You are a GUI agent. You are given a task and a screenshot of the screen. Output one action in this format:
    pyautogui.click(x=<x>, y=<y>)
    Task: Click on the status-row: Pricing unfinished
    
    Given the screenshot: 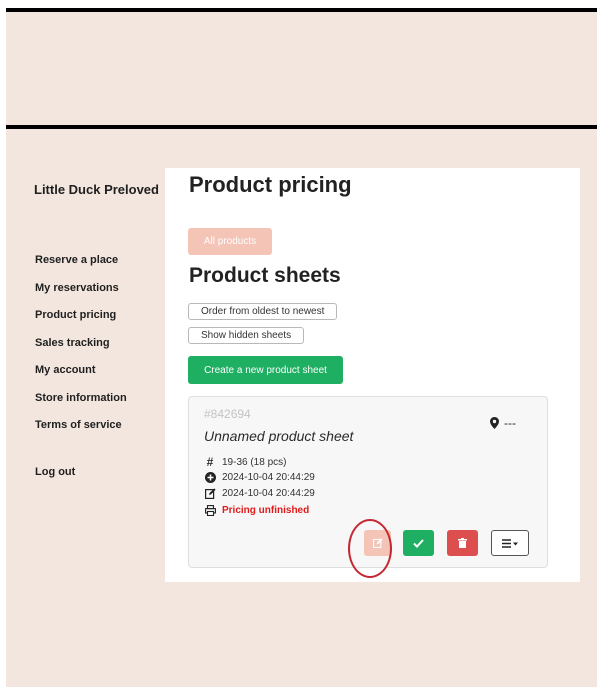 What is the action you would take?
    pyautogui.click(x=256, y=510)
    